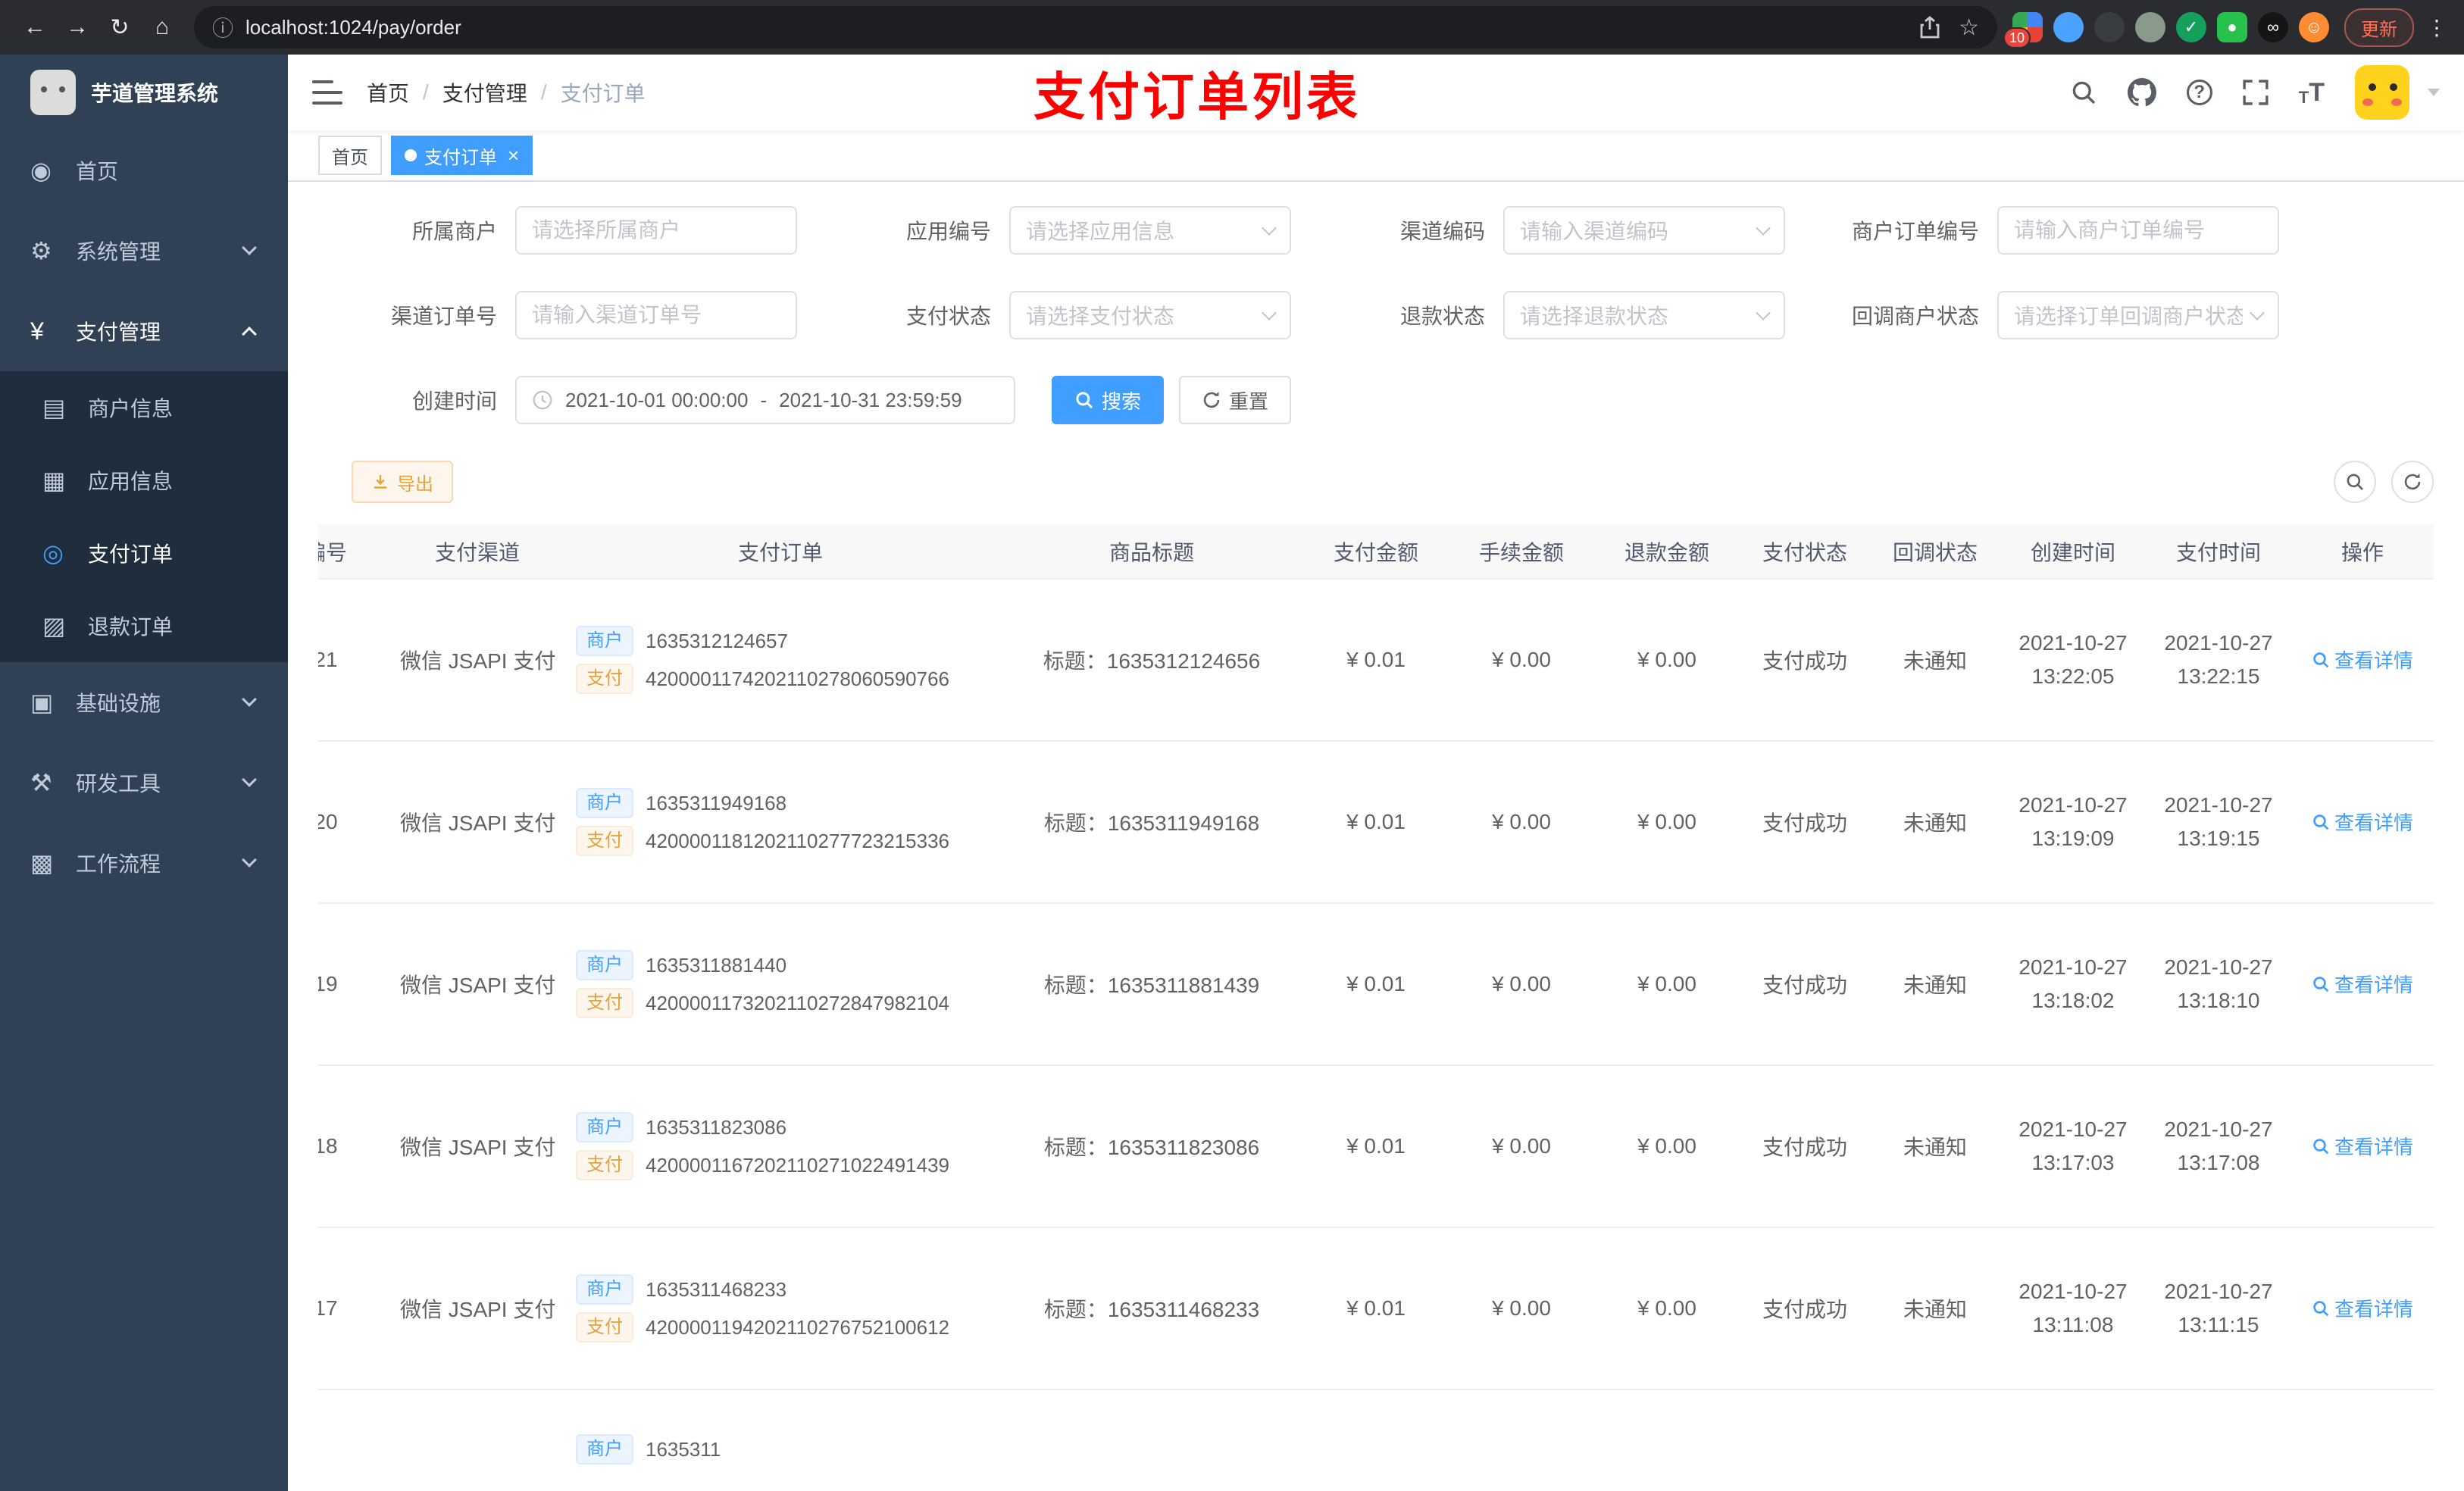  I want to click on download-icon, so click(380, 482).